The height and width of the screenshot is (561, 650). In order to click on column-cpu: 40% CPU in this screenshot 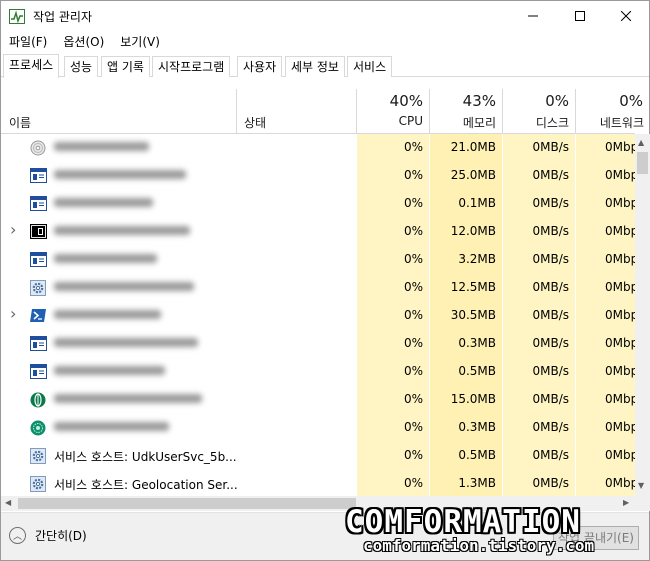, I will do `click(392, 111)`.